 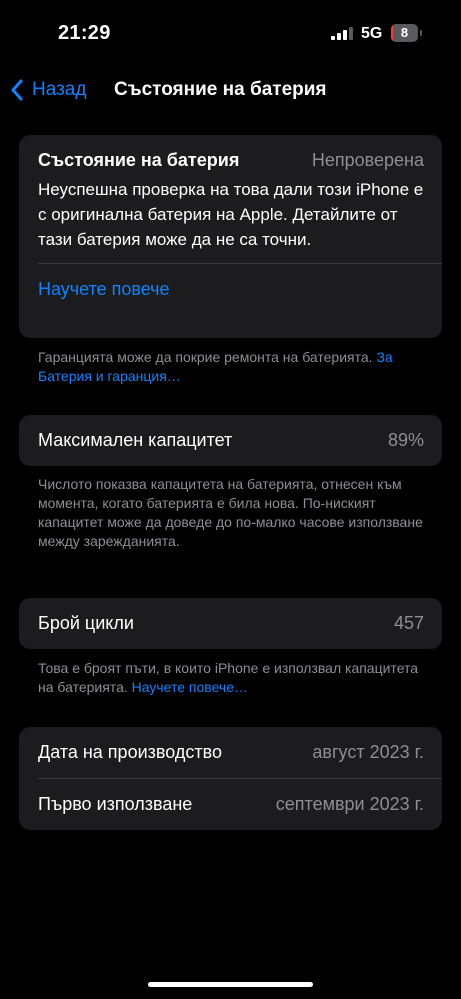 I want to click on cycle-count-card: Брой цикли 457, so click(x=230, y=623).